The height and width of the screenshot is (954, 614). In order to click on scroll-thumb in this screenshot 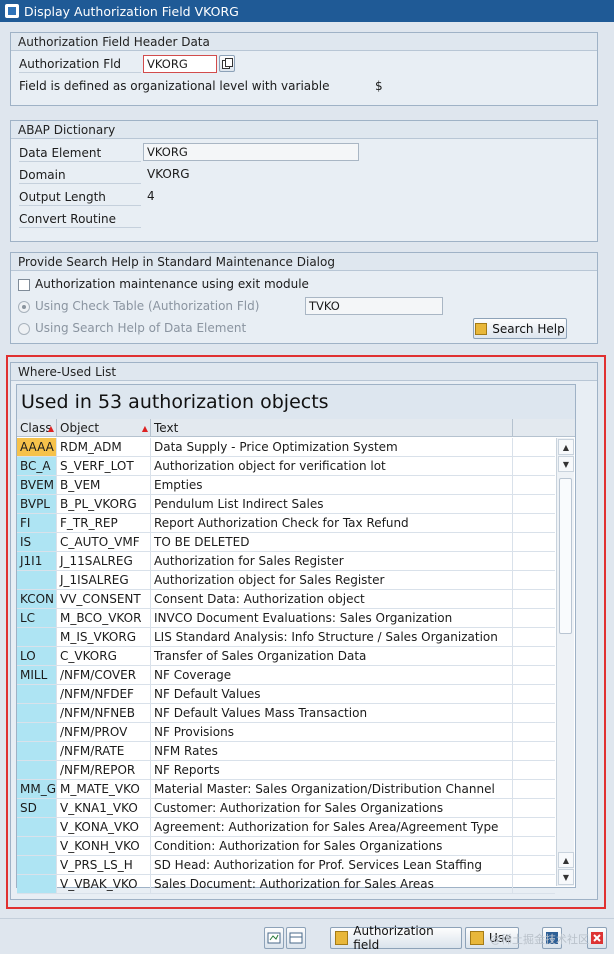, I will do `click(565, 556)`.